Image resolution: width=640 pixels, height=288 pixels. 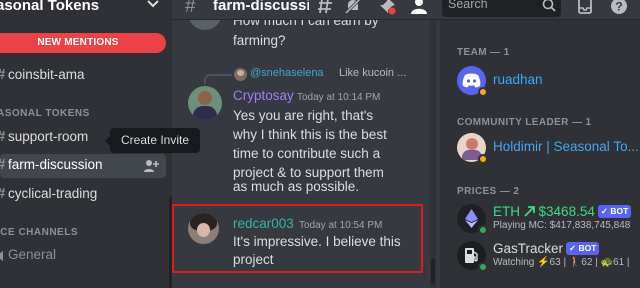 I want to click on message-text: Yes you are right, that's, so click(x=303, y=115).